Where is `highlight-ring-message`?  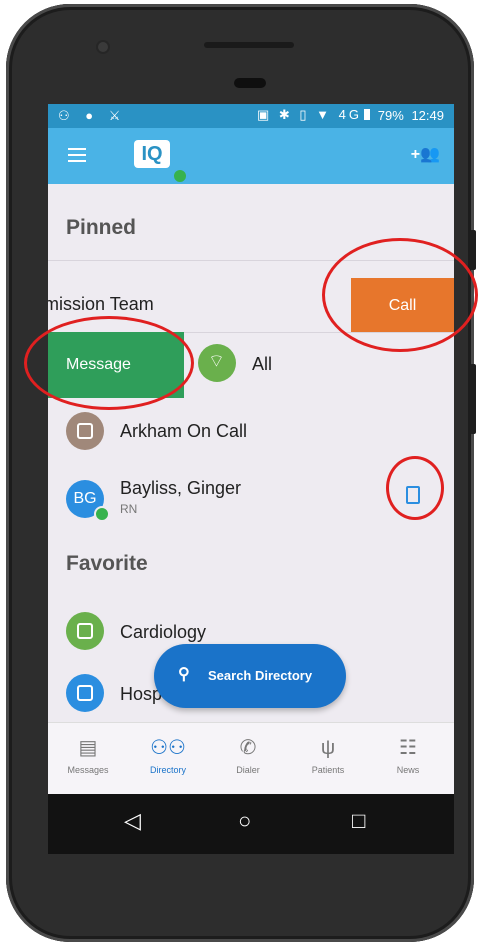
highlight-ring-message is located at coordinates (109, 363).